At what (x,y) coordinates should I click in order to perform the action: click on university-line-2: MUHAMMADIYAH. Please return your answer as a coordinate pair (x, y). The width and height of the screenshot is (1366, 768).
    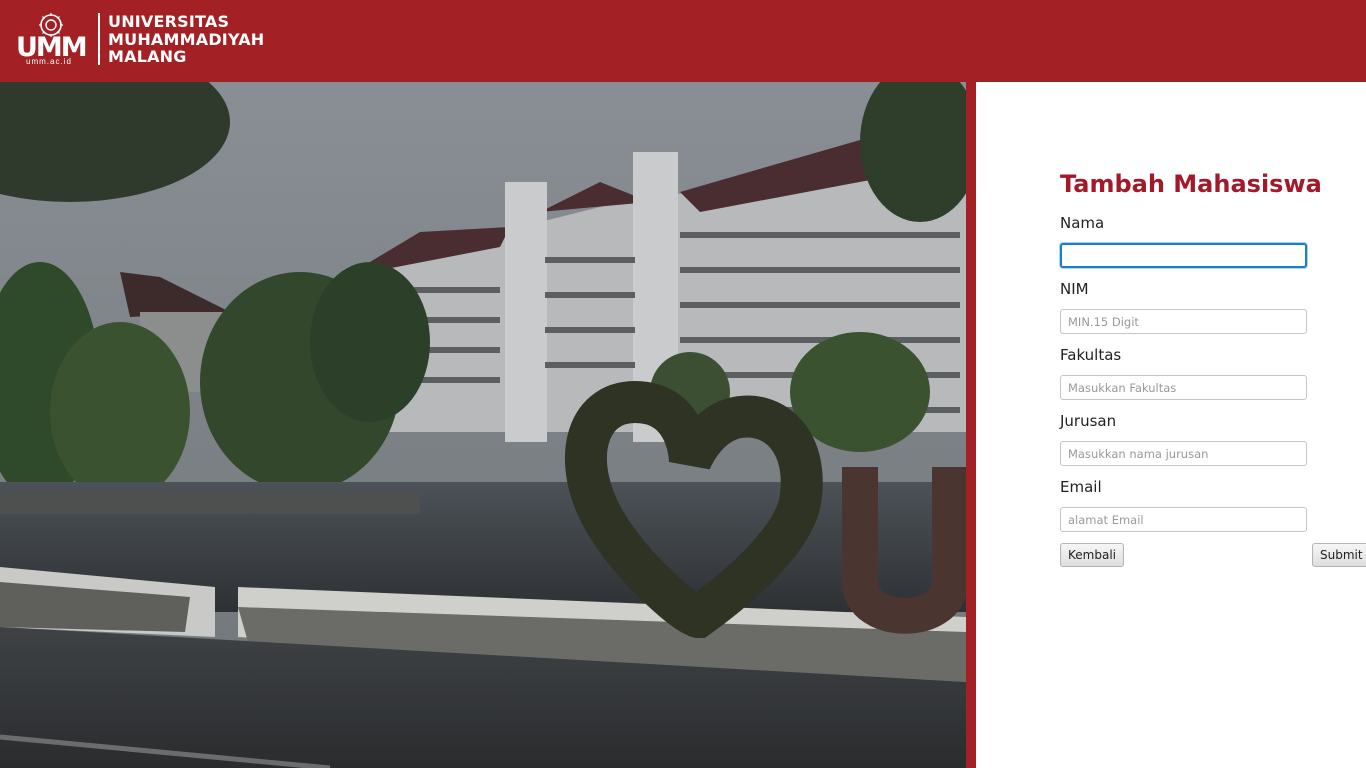
    Looking at the image, I should click on (186, 39).